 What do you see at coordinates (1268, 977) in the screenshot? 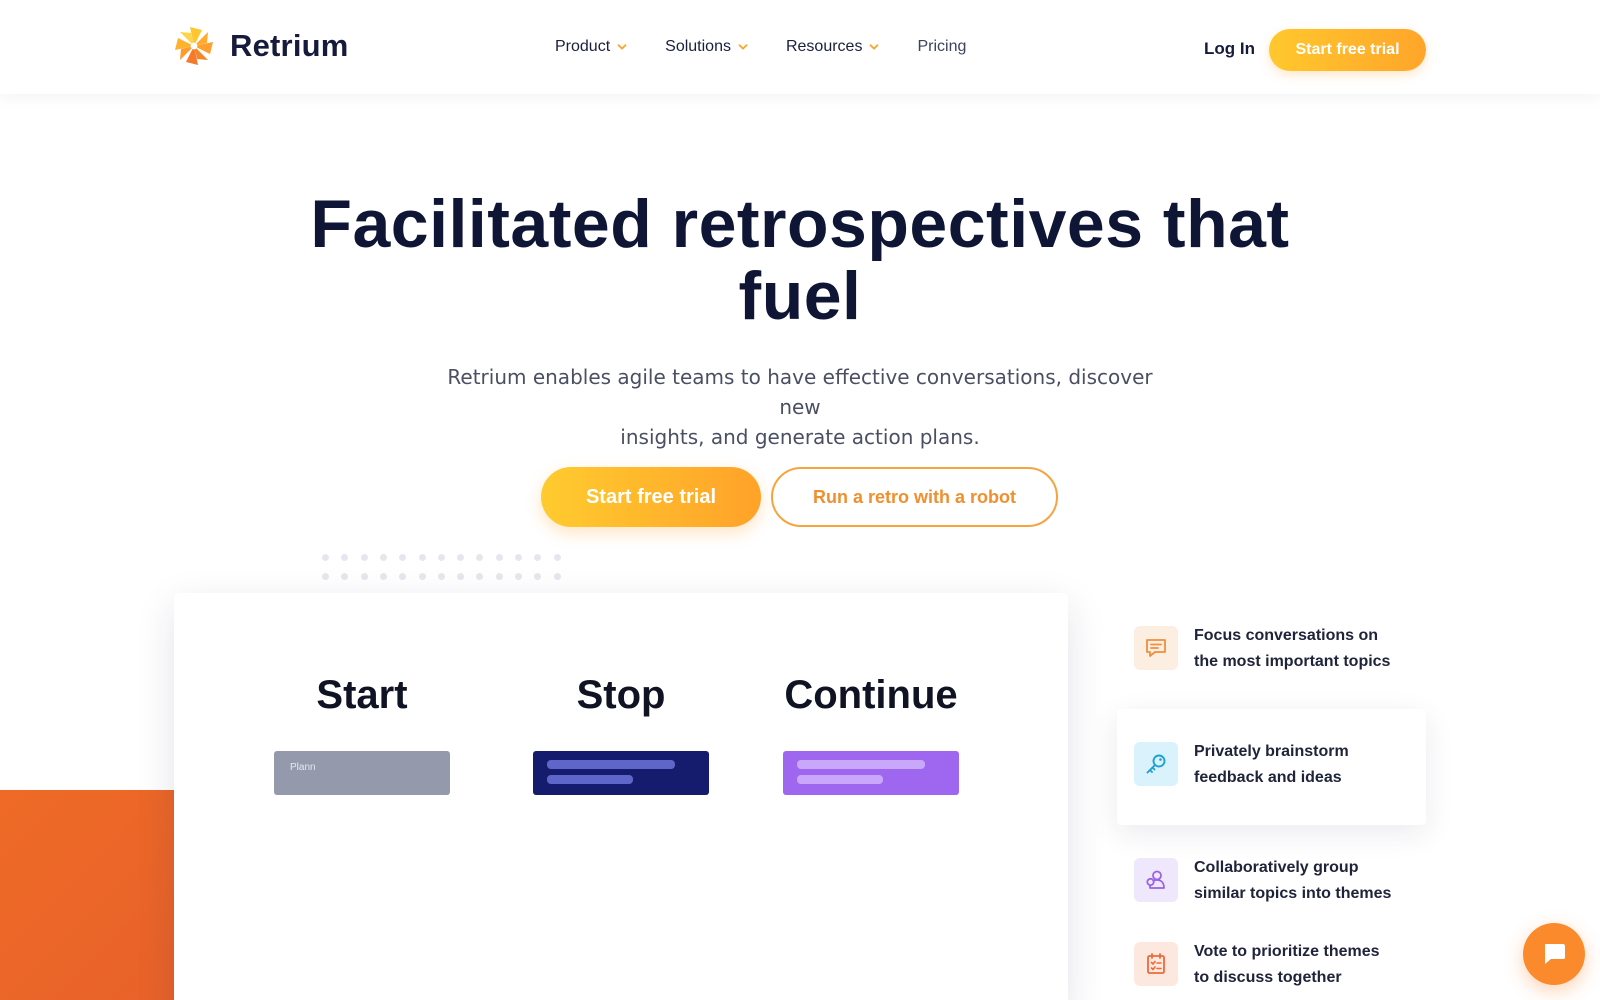
I see `feature-text-line2: to discuss together` at bounding box center [1268, 977].